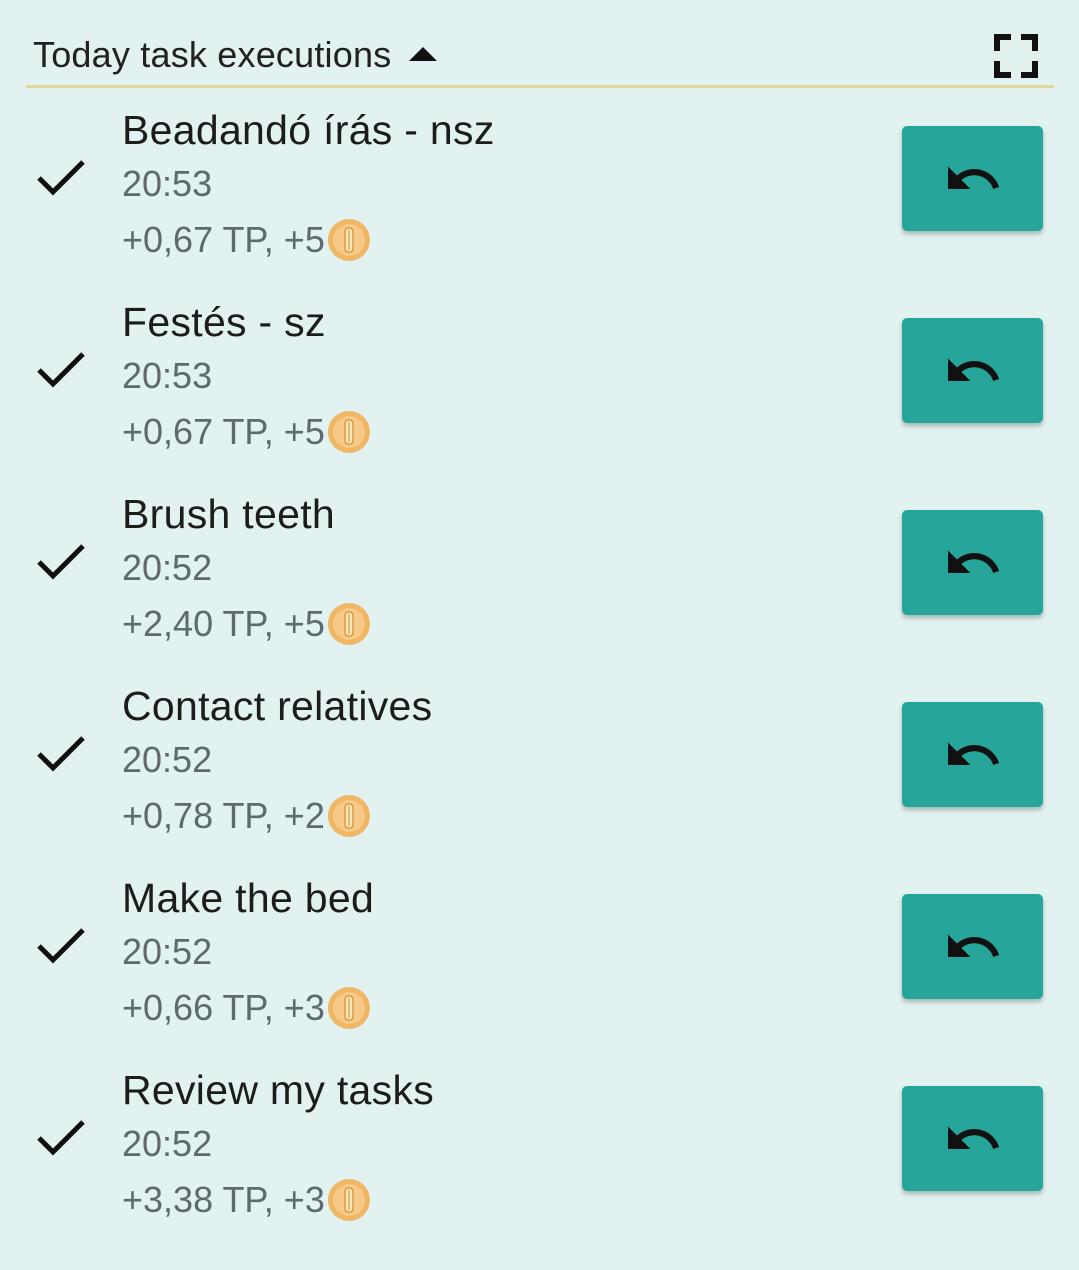 Image resolution: width=1079 pixels, height=1270 pixels. I want to click on task-name: Review my tasks, so click(278, 1090).